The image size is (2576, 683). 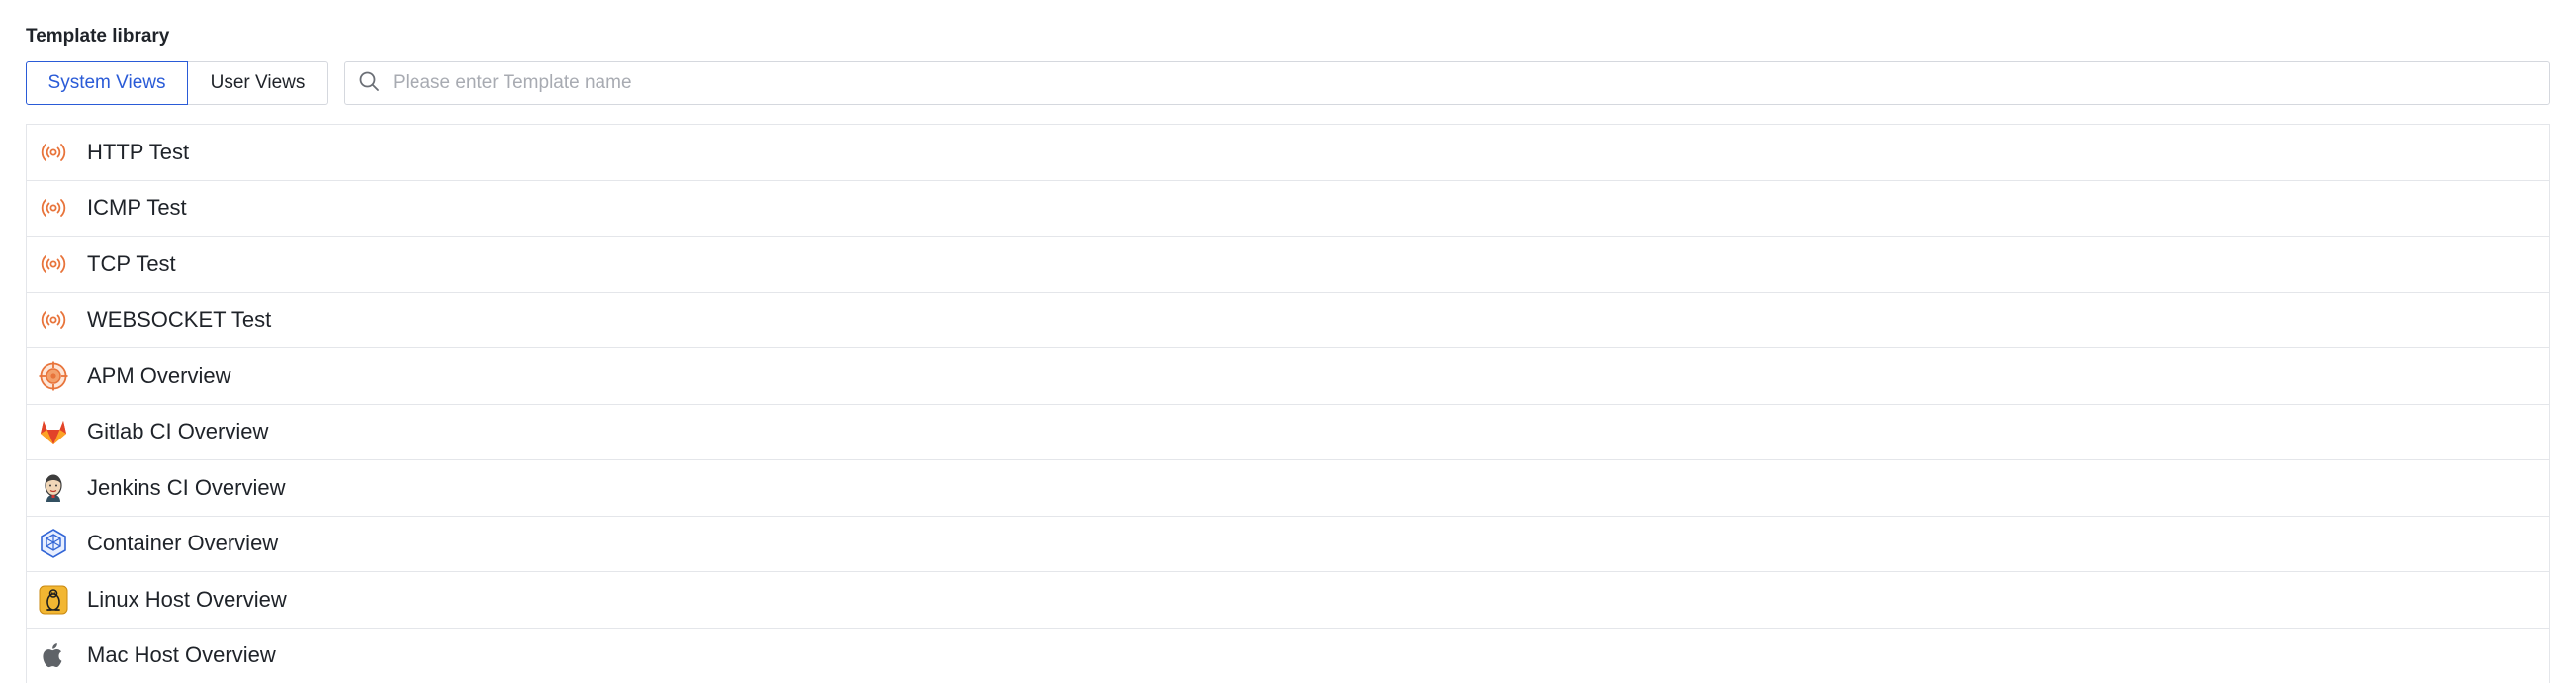 What do you see at coordinates (131, 263) in the screenshot?
I see `template-name: TCP Test` at bounding box center [131, 263].